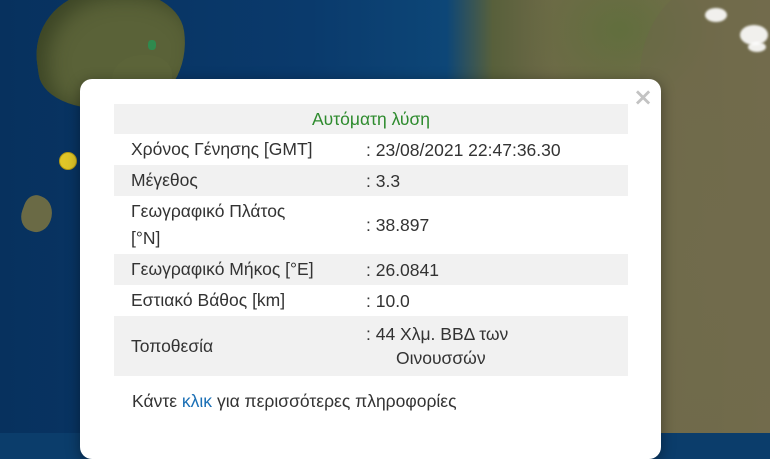 This screenshot has height=459, width=770. I want to click on latitude-value: : 38.897, so click(398, 225).